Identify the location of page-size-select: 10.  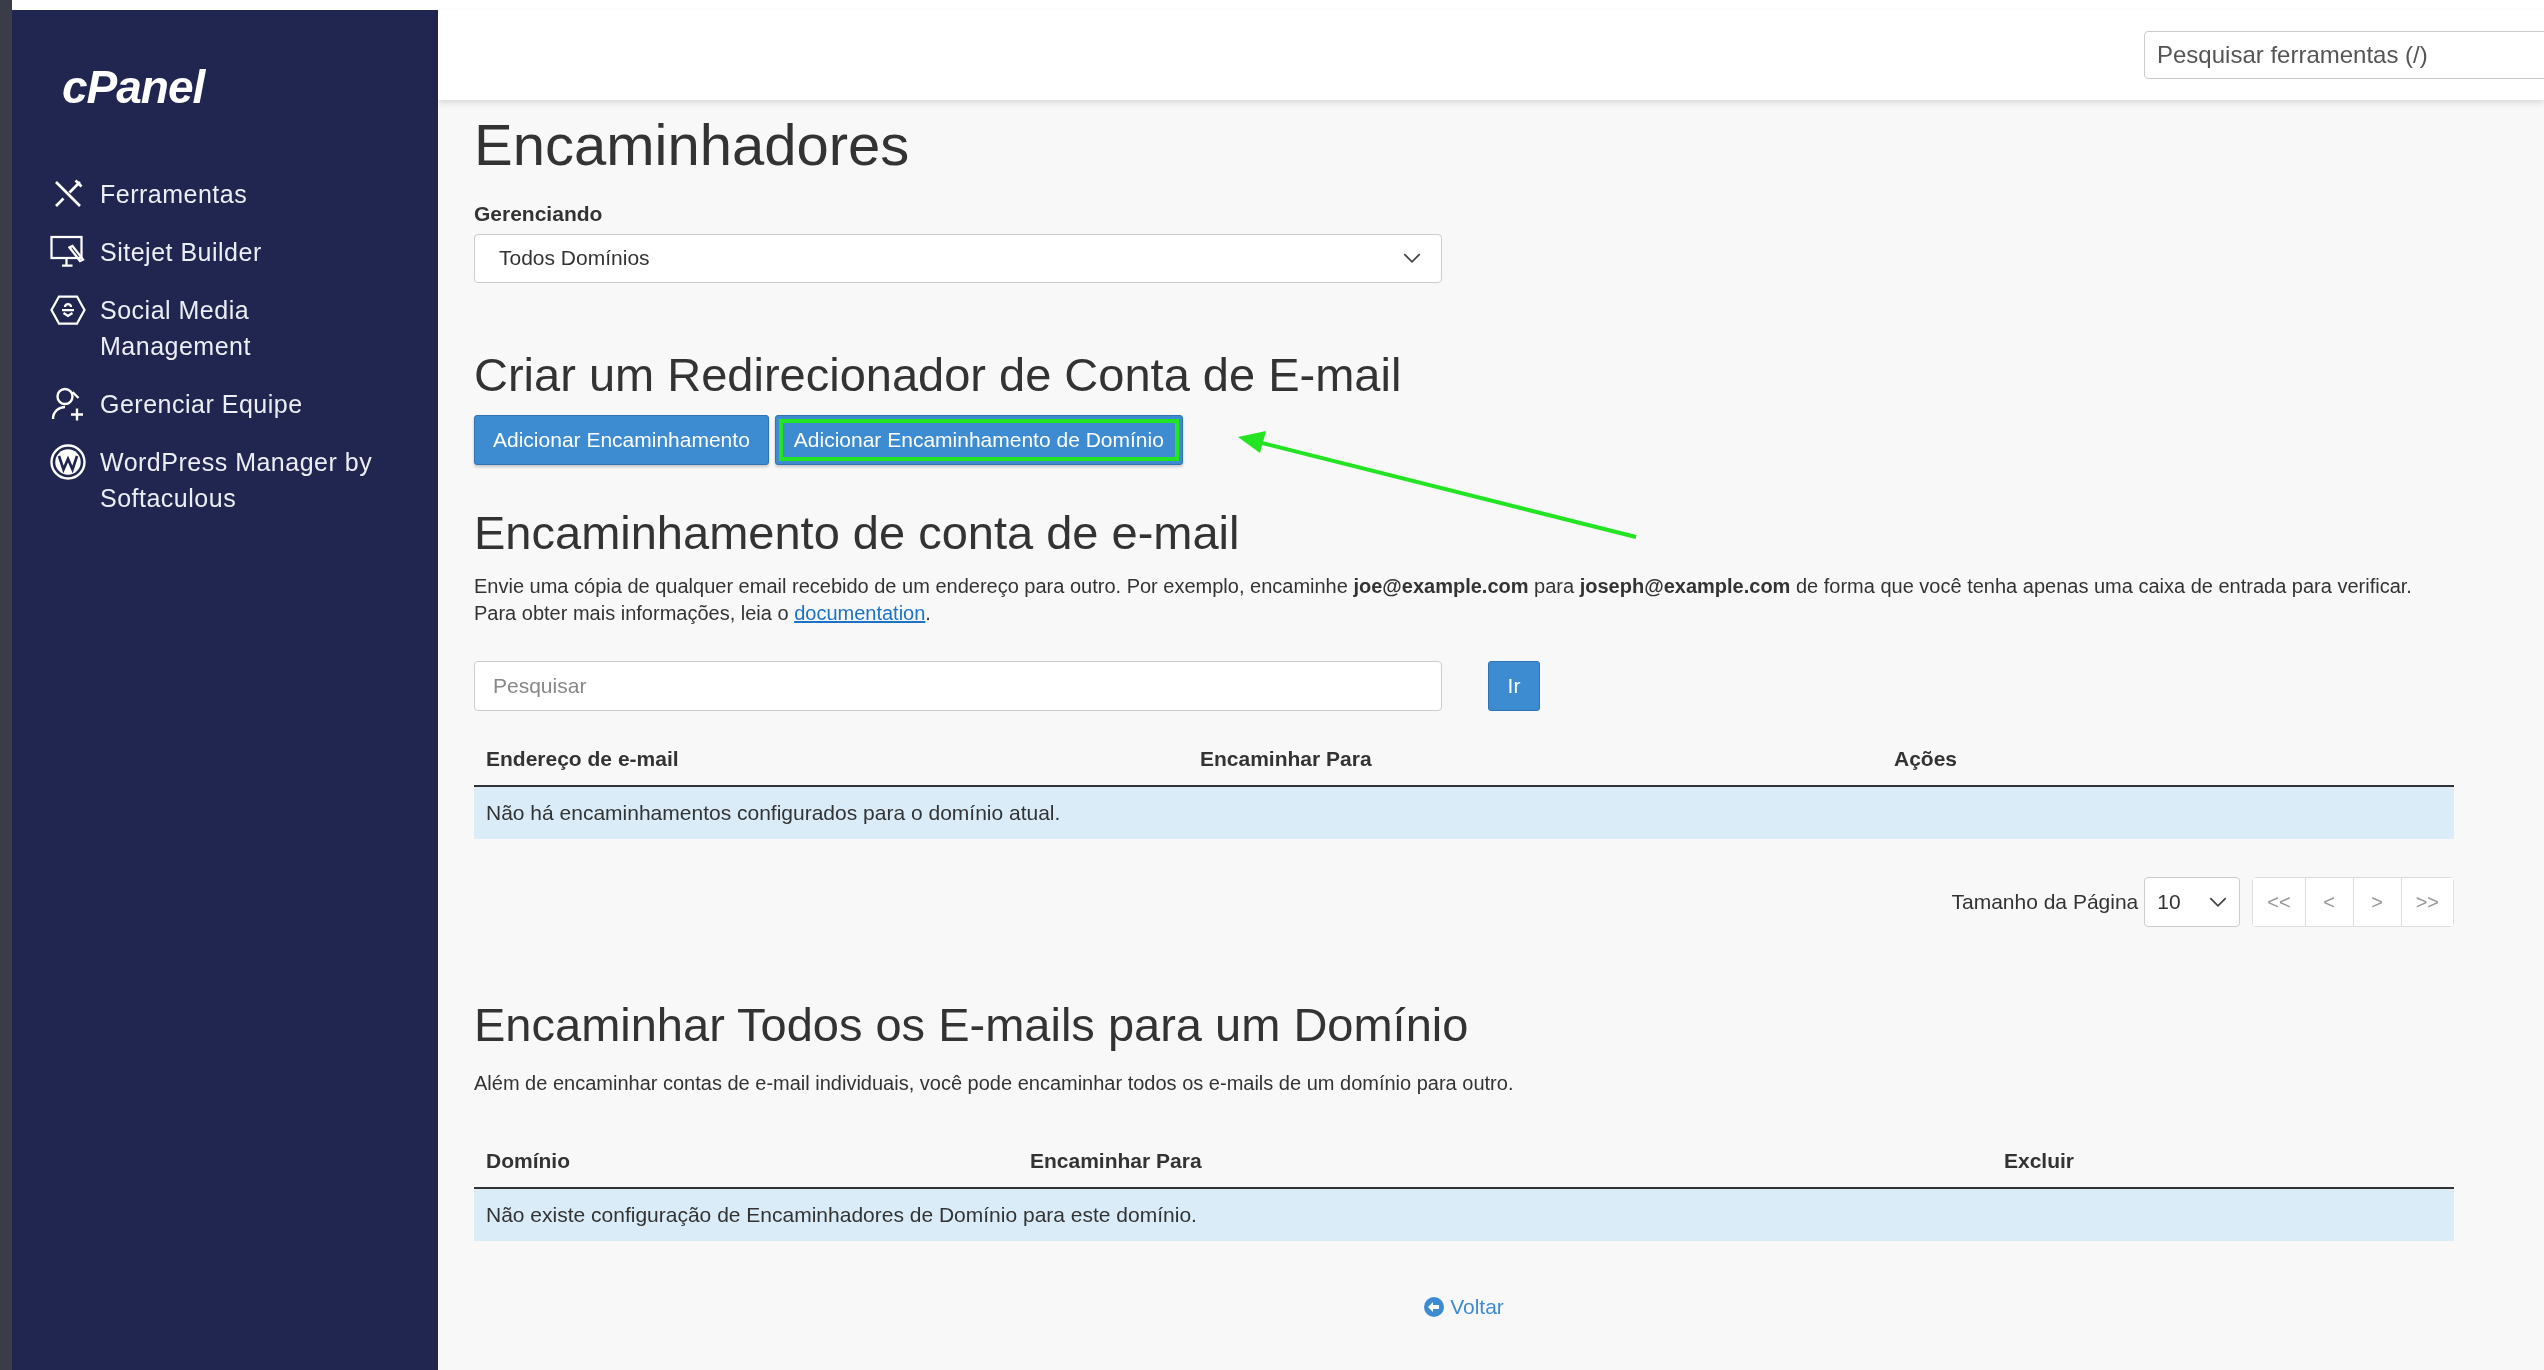
(2192, 902).